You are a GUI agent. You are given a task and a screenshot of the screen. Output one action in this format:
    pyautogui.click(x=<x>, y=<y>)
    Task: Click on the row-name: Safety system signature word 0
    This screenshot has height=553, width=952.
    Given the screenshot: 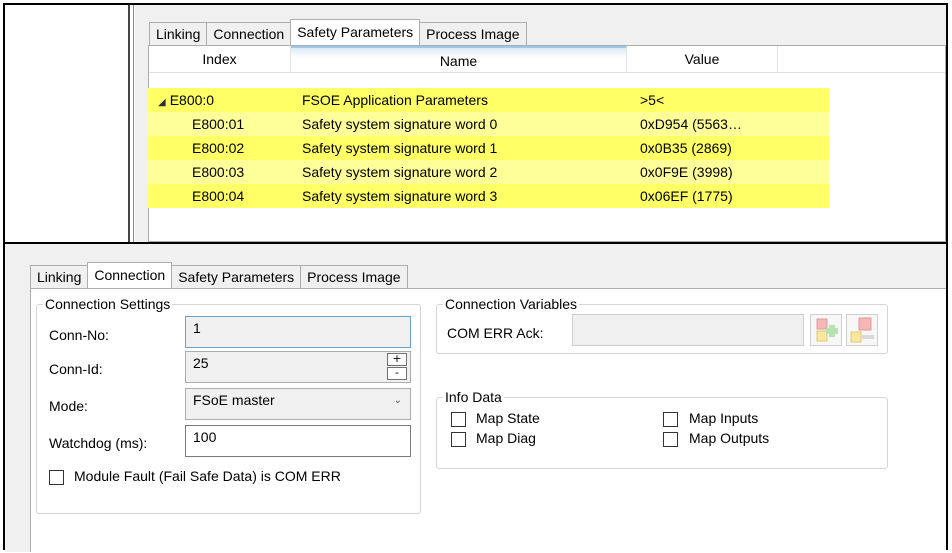 What is the action you would take?
    pyautogui.click(x=400, y=124)
    